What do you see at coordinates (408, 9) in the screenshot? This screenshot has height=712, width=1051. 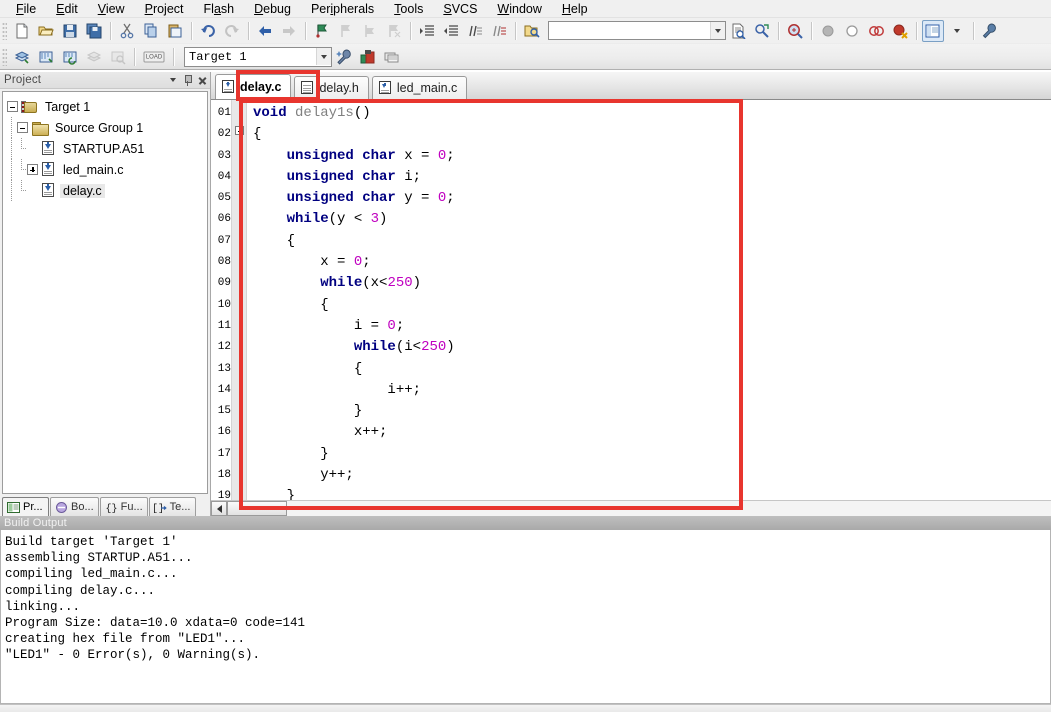 I see `menu-tools: Tools` at bounding box center [408, 9].